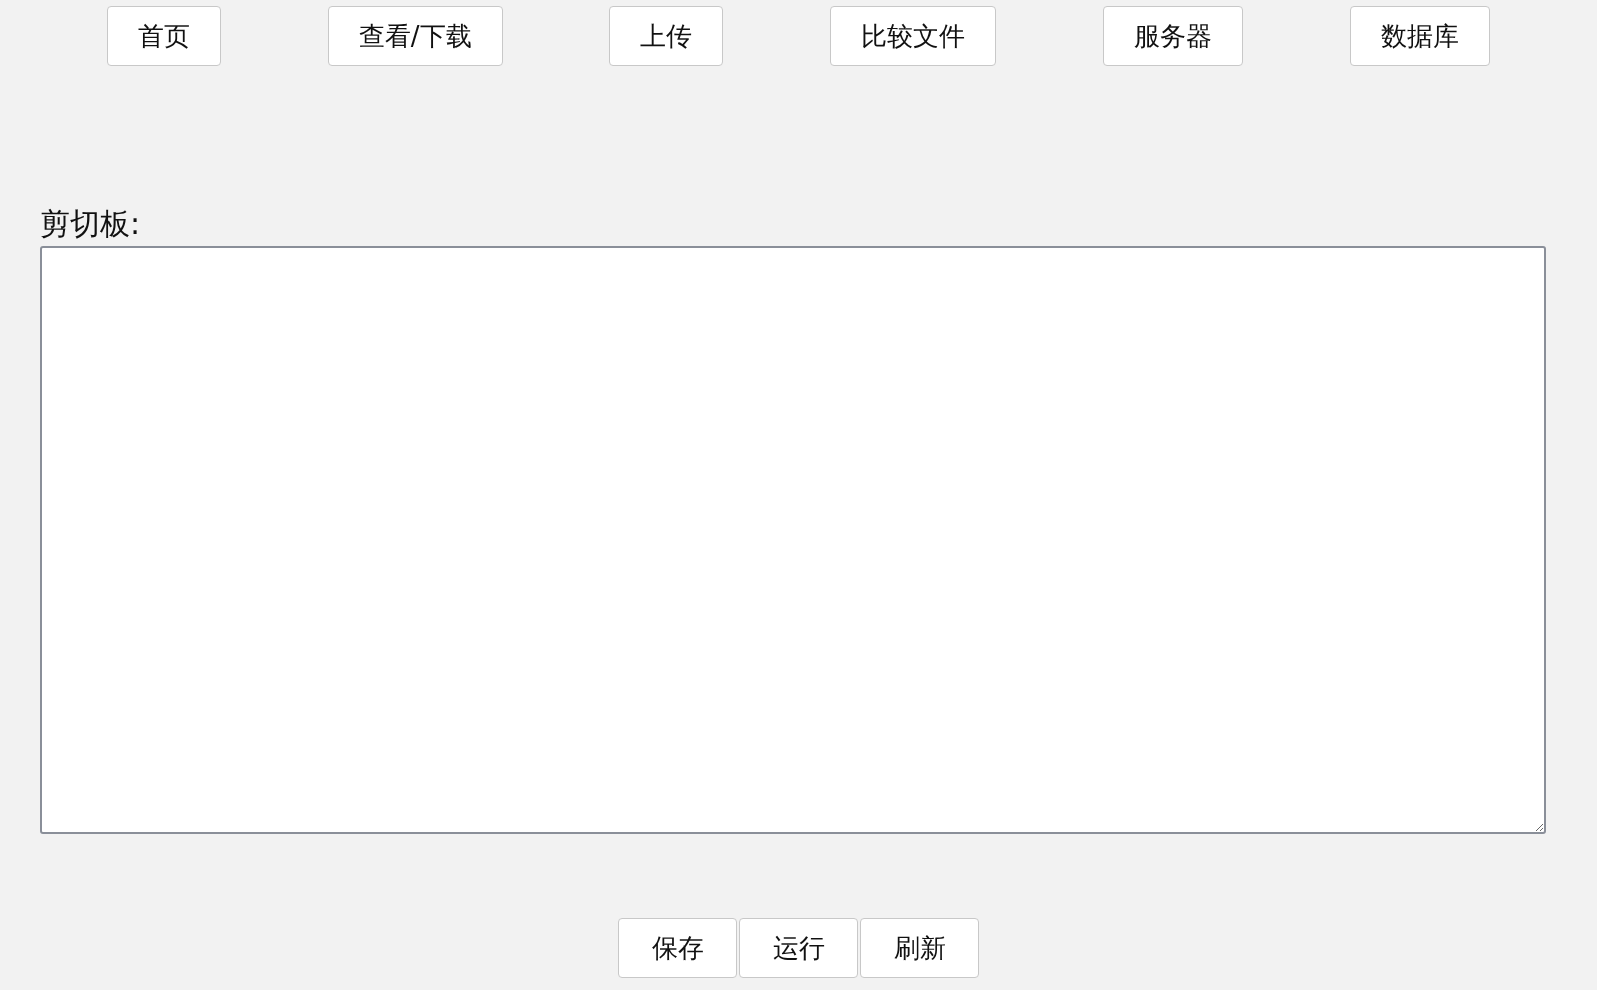 This screenshot has height=990, width=1597. What do you see at coordinates (415, 36) in the screenshot?
I see `nav-button: 查看/下载` at bounding box center [415, 36].